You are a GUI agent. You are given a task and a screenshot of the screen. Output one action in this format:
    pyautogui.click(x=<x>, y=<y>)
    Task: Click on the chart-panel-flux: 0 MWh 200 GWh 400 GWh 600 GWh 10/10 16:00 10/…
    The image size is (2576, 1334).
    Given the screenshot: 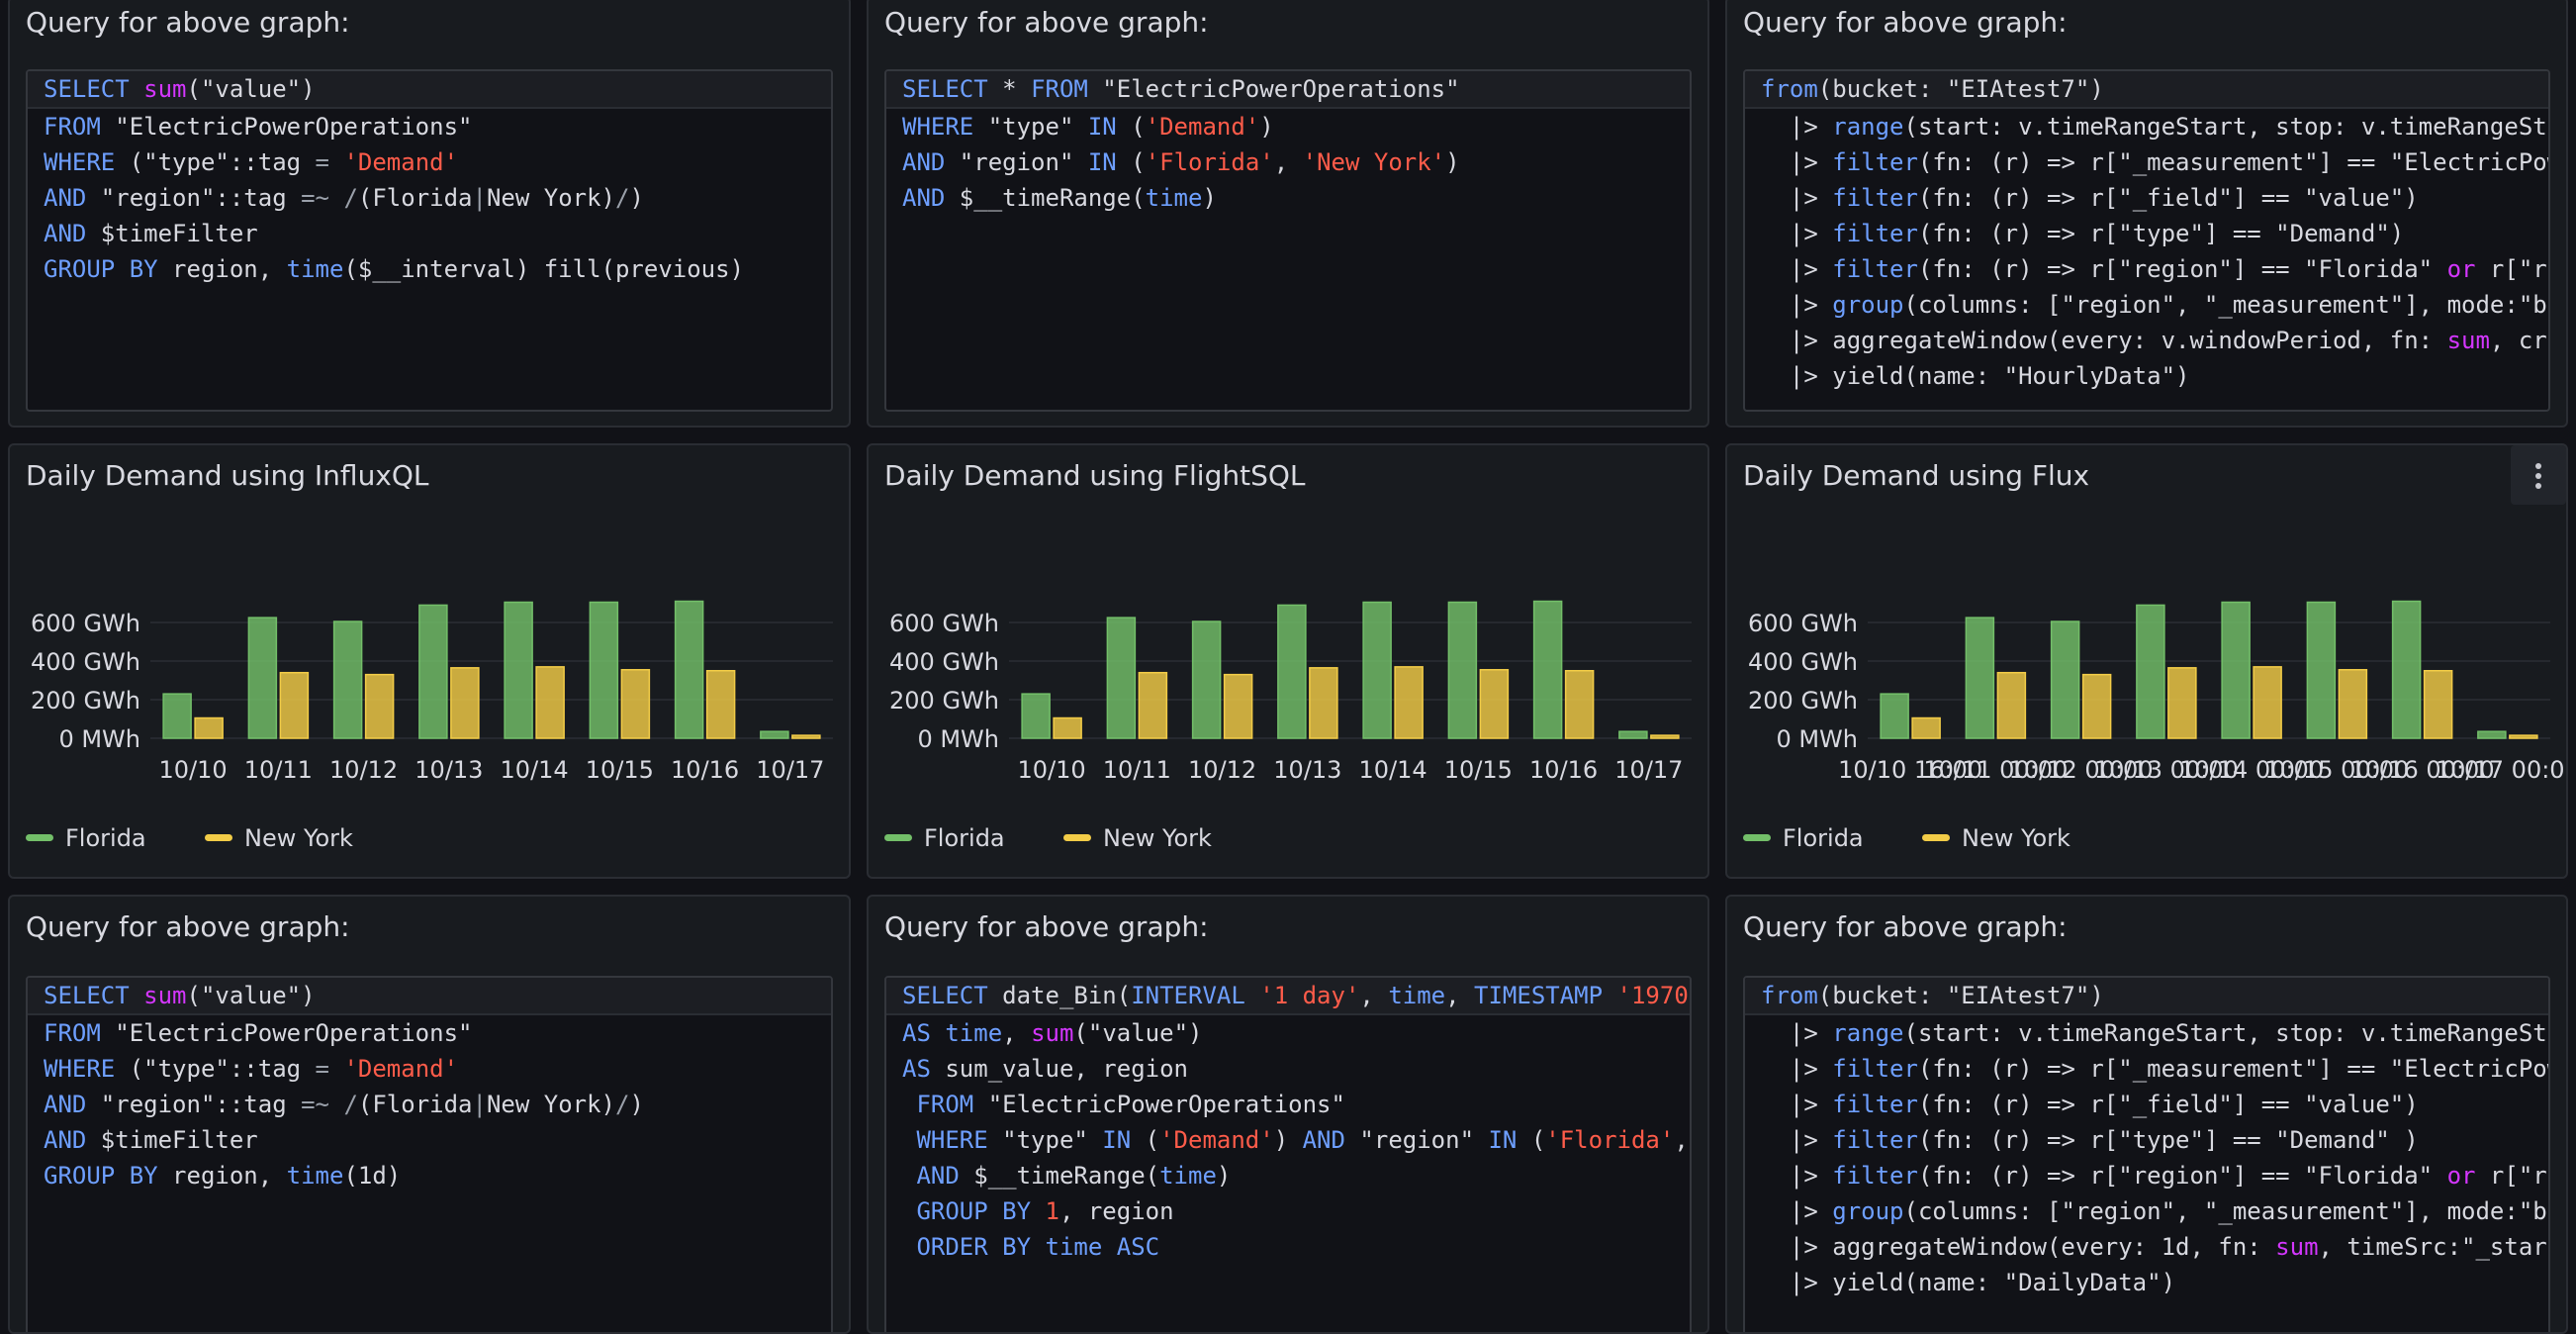 What is the action you would take?
    pyautogui.click(x=2146, y=661)
    